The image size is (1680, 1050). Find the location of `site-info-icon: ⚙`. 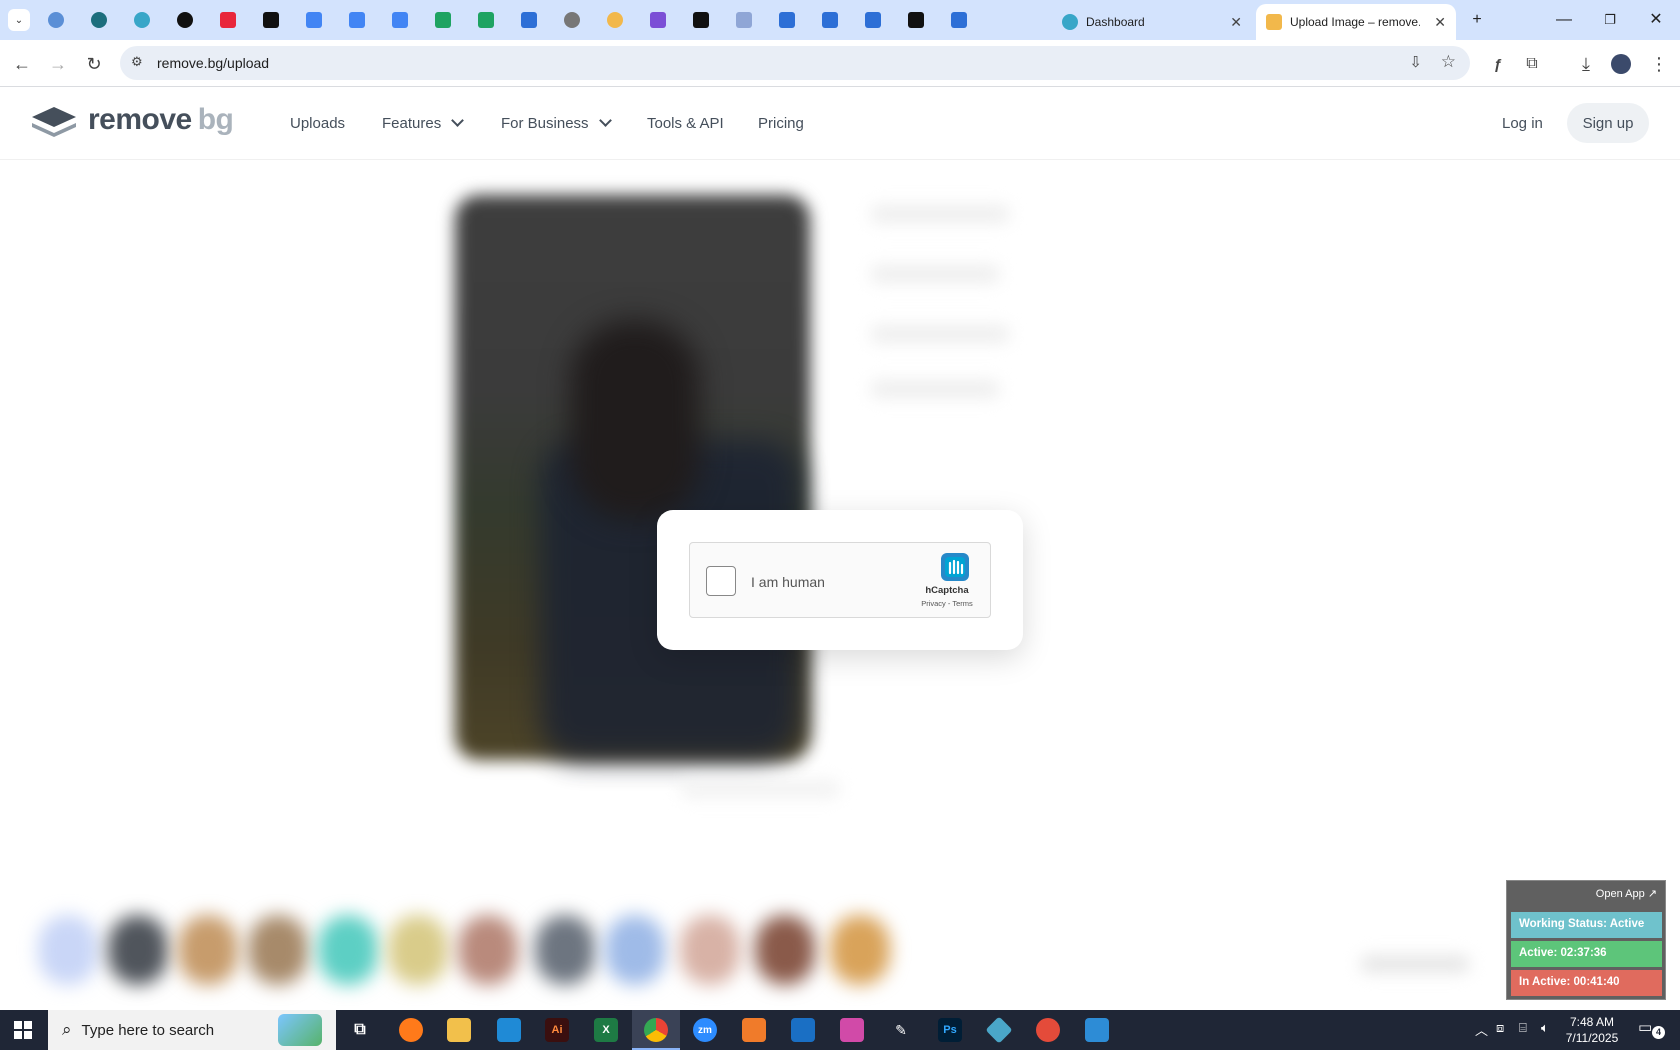

site-info-icon: ⚙ is located at coordinates (137, 62).